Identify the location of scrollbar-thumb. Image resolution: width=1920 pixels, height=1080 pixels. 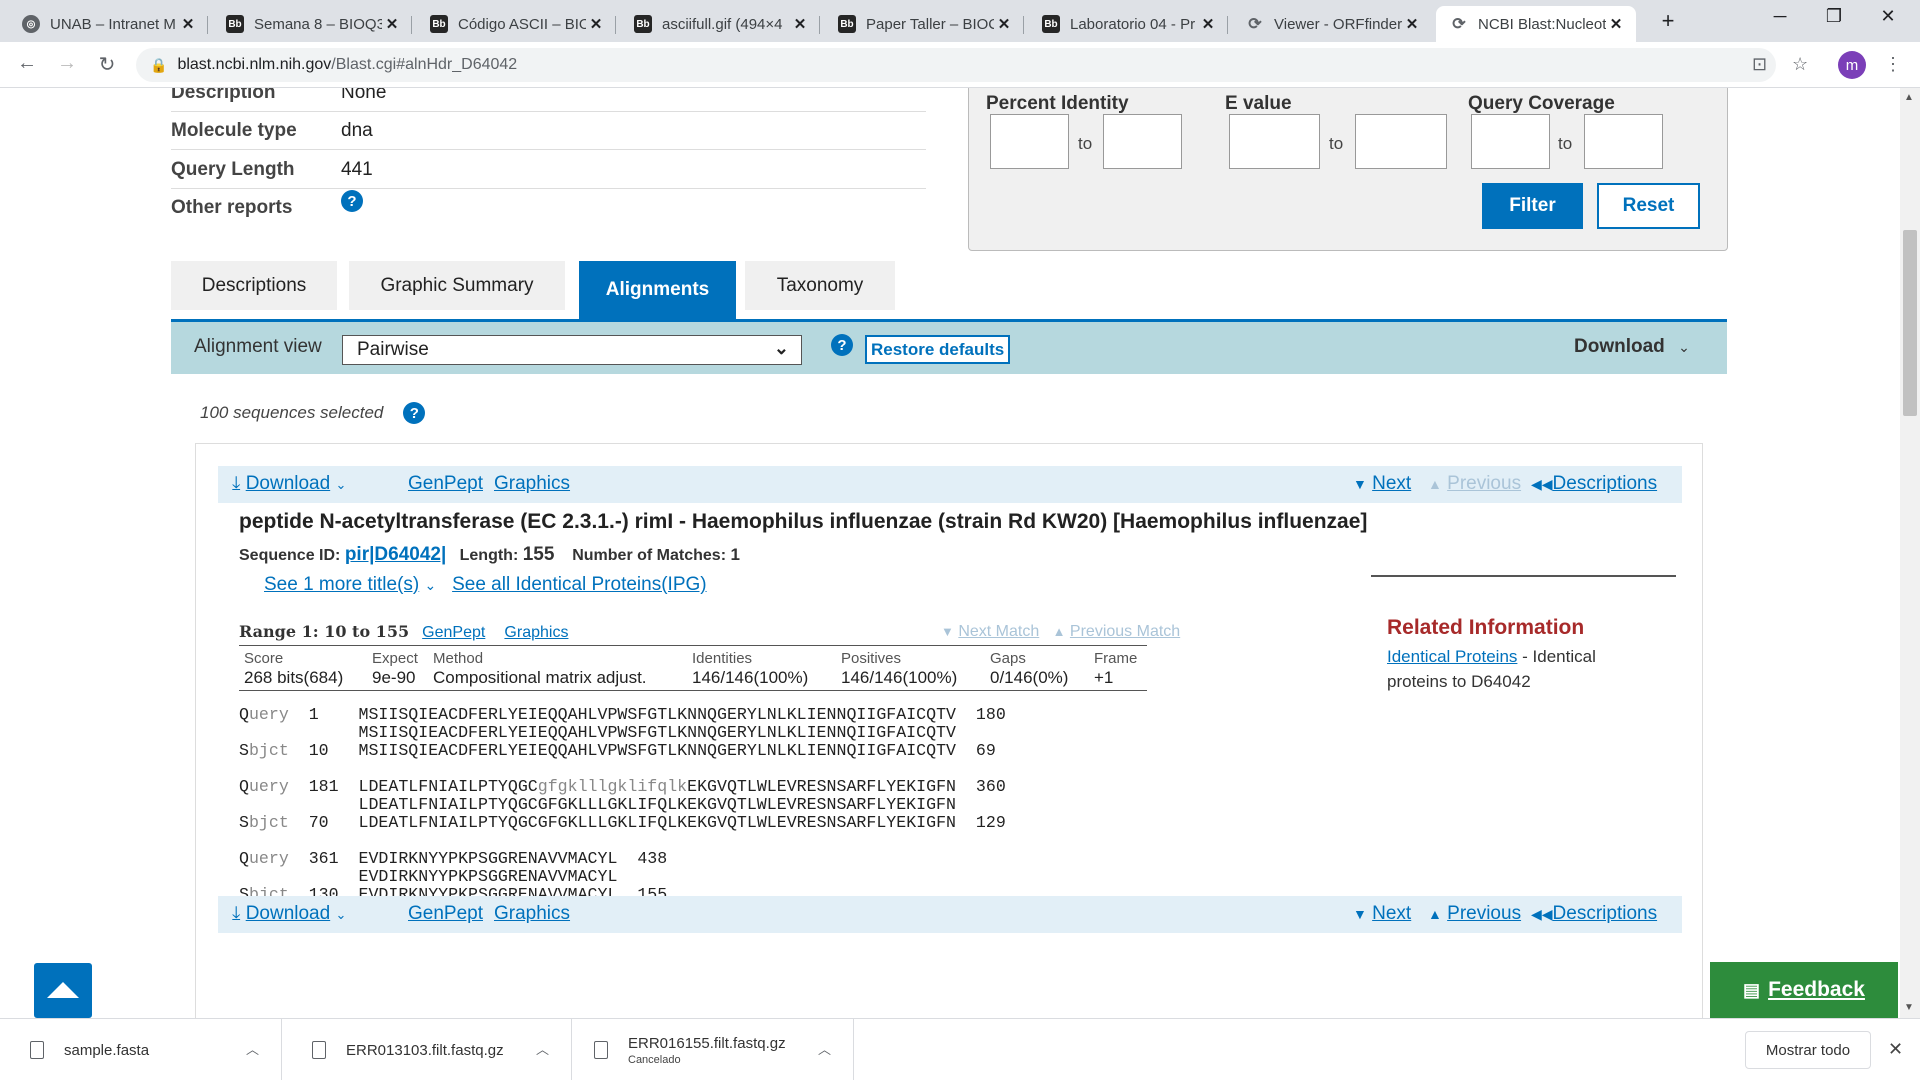
(1910, 323).